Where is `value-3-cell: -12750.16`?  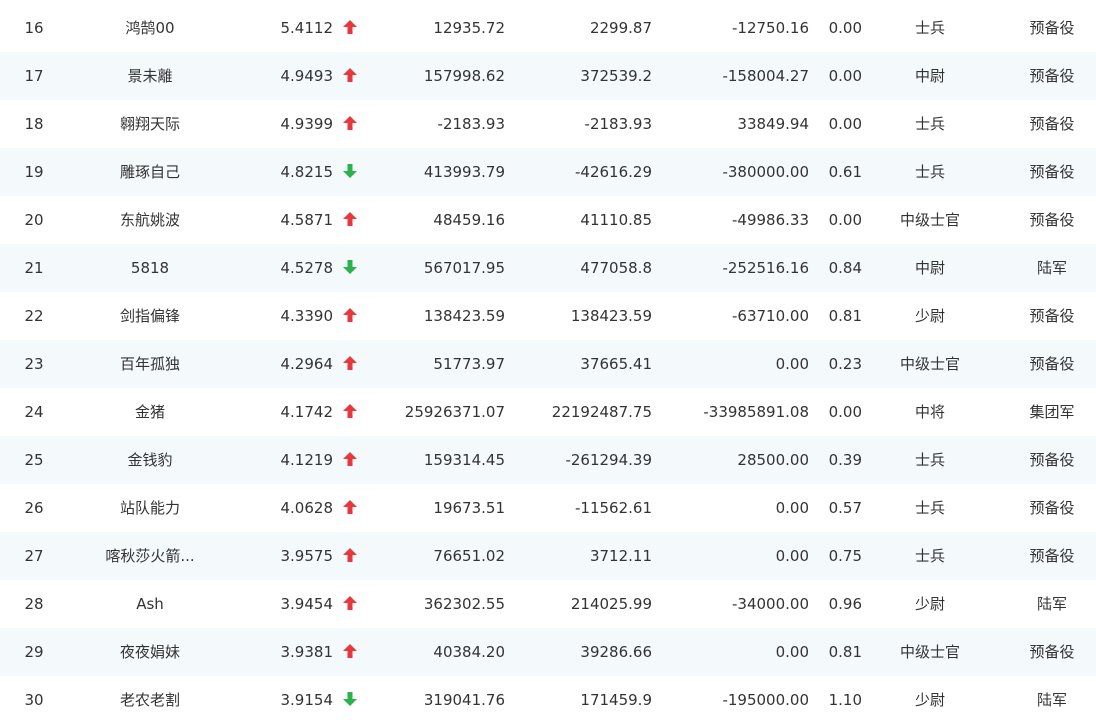
value-3-cell: -12750.16 is located at coordinates (770, 28).